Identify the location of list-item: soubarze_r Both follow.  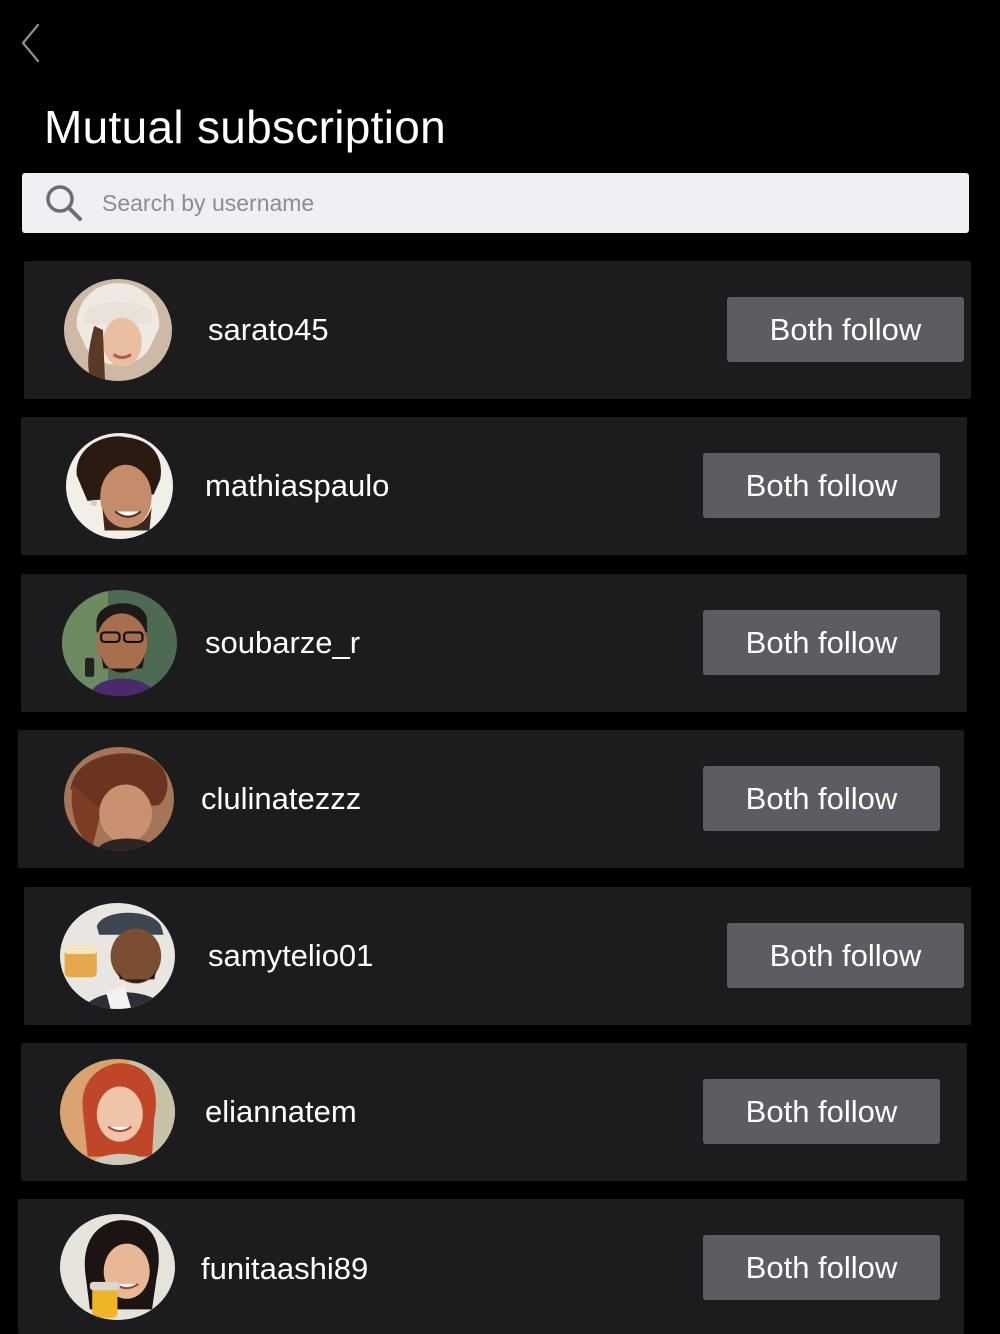
(494, 643).